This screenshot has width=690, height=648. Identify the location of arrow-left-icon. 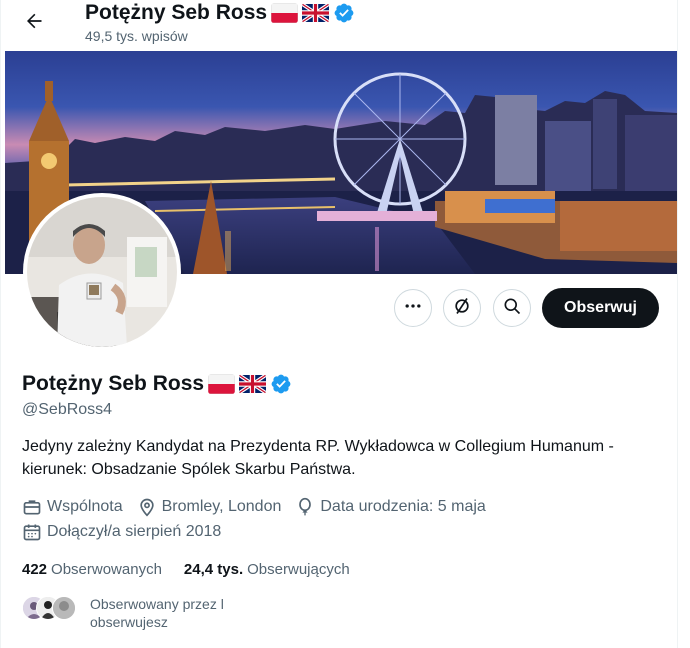
(34, 23).